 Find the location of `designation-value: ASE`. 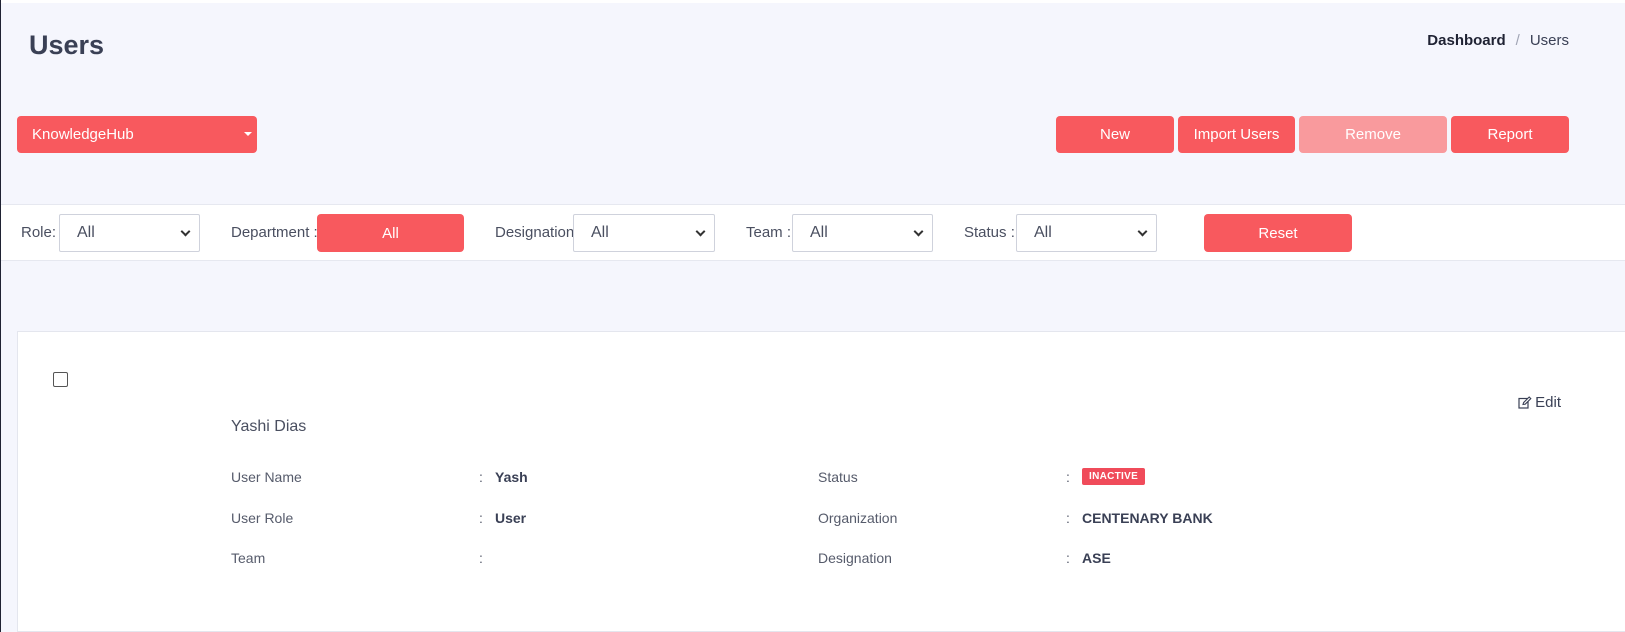

designation-value: ASE is located at coordinates (1096, 558).